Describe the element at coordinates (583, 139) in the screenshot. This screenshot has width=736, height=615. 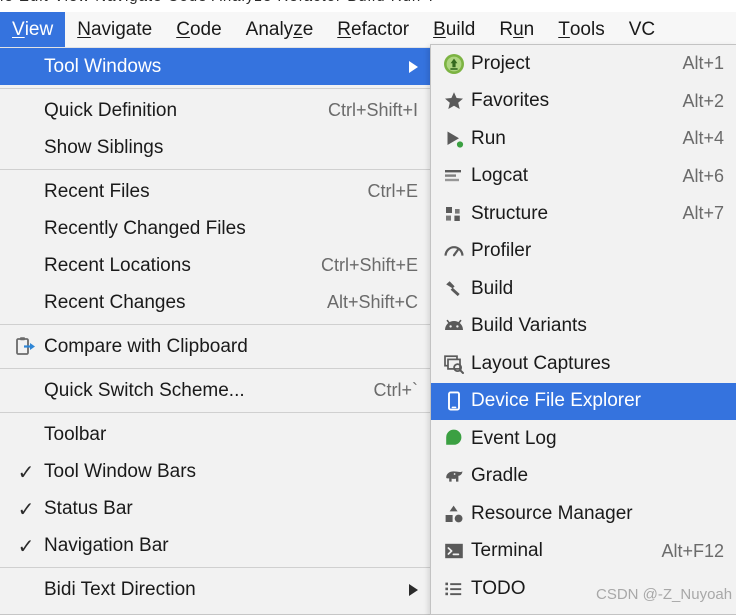
I see `tool-window-item-run: Run Alt+4` at that location.